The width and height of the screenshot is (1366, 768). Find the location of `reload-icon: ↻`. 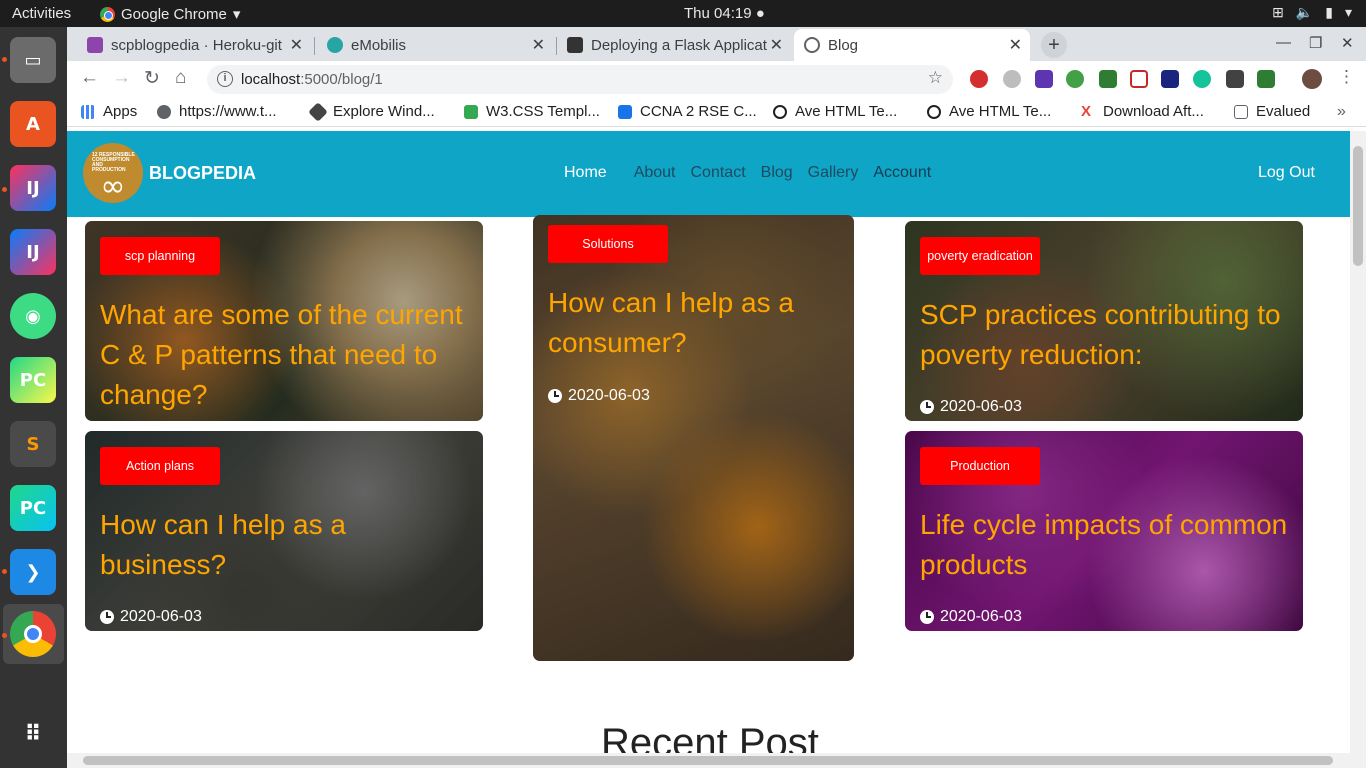

reload-icon: ↻ is located at coordinates (152, 78).